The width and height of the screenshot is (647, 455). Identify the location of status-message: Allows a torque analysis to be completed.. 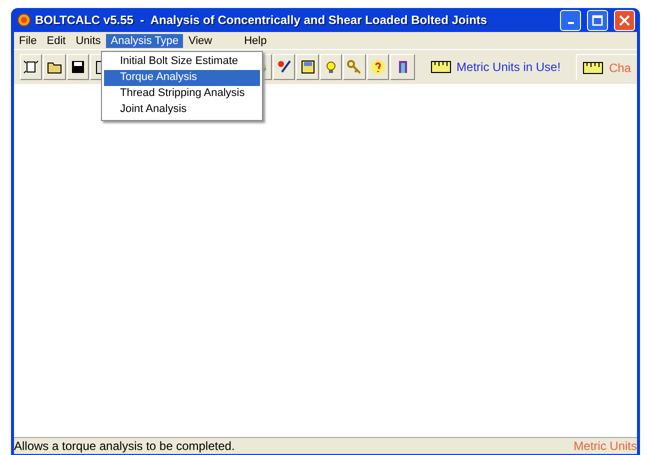
(124, 446).